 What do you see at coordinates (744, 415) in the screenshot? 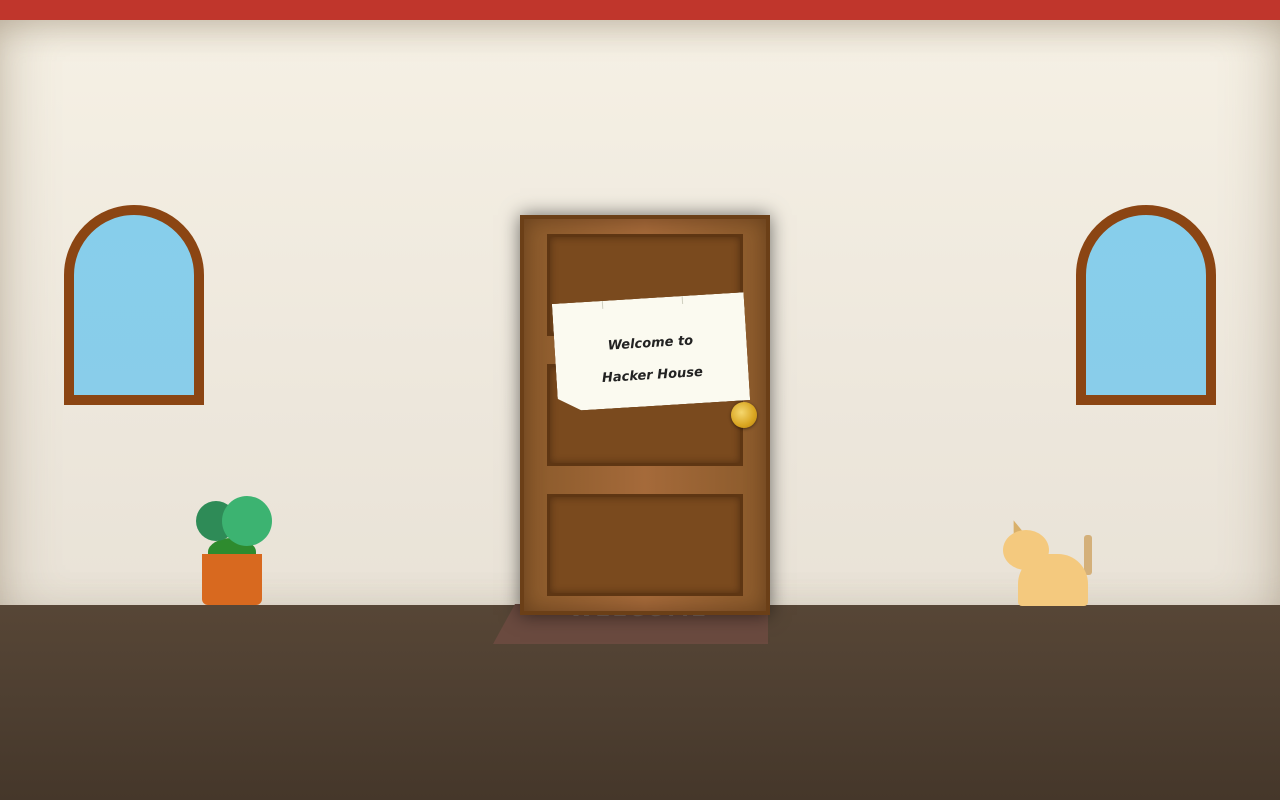
I see `door-knob-icon` at bounding box center [744, 415].